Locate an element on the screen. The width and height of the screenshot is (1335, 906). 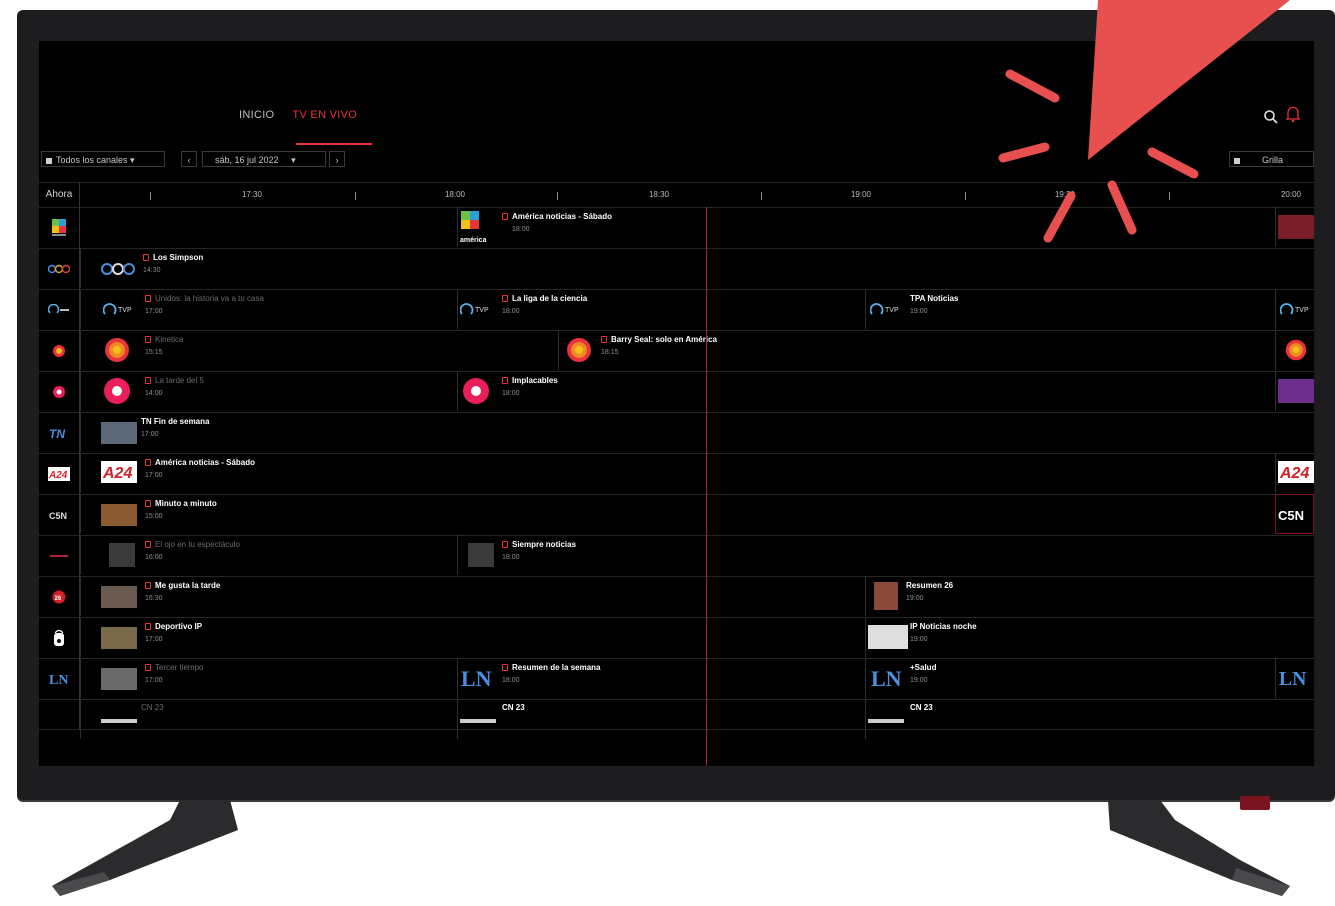
svg-text: LN is located at coordinates (1293, 679).